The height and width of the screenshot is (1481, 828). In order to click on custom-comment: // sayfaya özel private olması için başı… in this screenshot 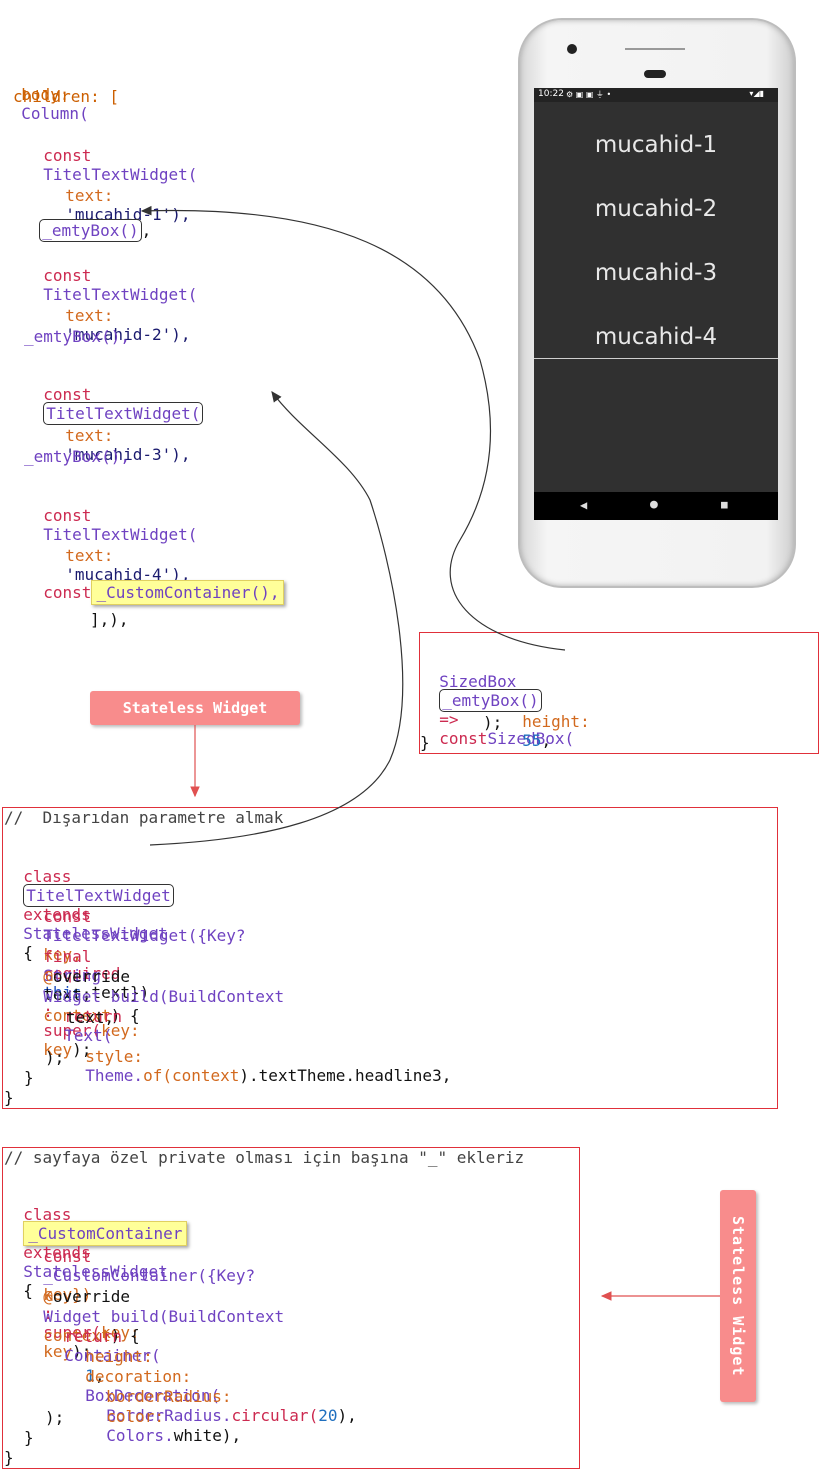, I will do `click(264, 1157)`.